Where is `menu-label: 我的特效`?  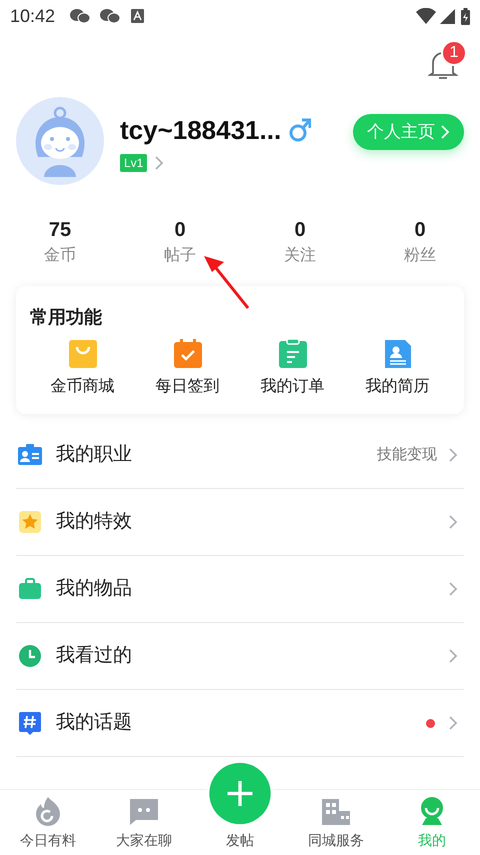 menu-label: 我的特效 is located at coordinates (94, 522).